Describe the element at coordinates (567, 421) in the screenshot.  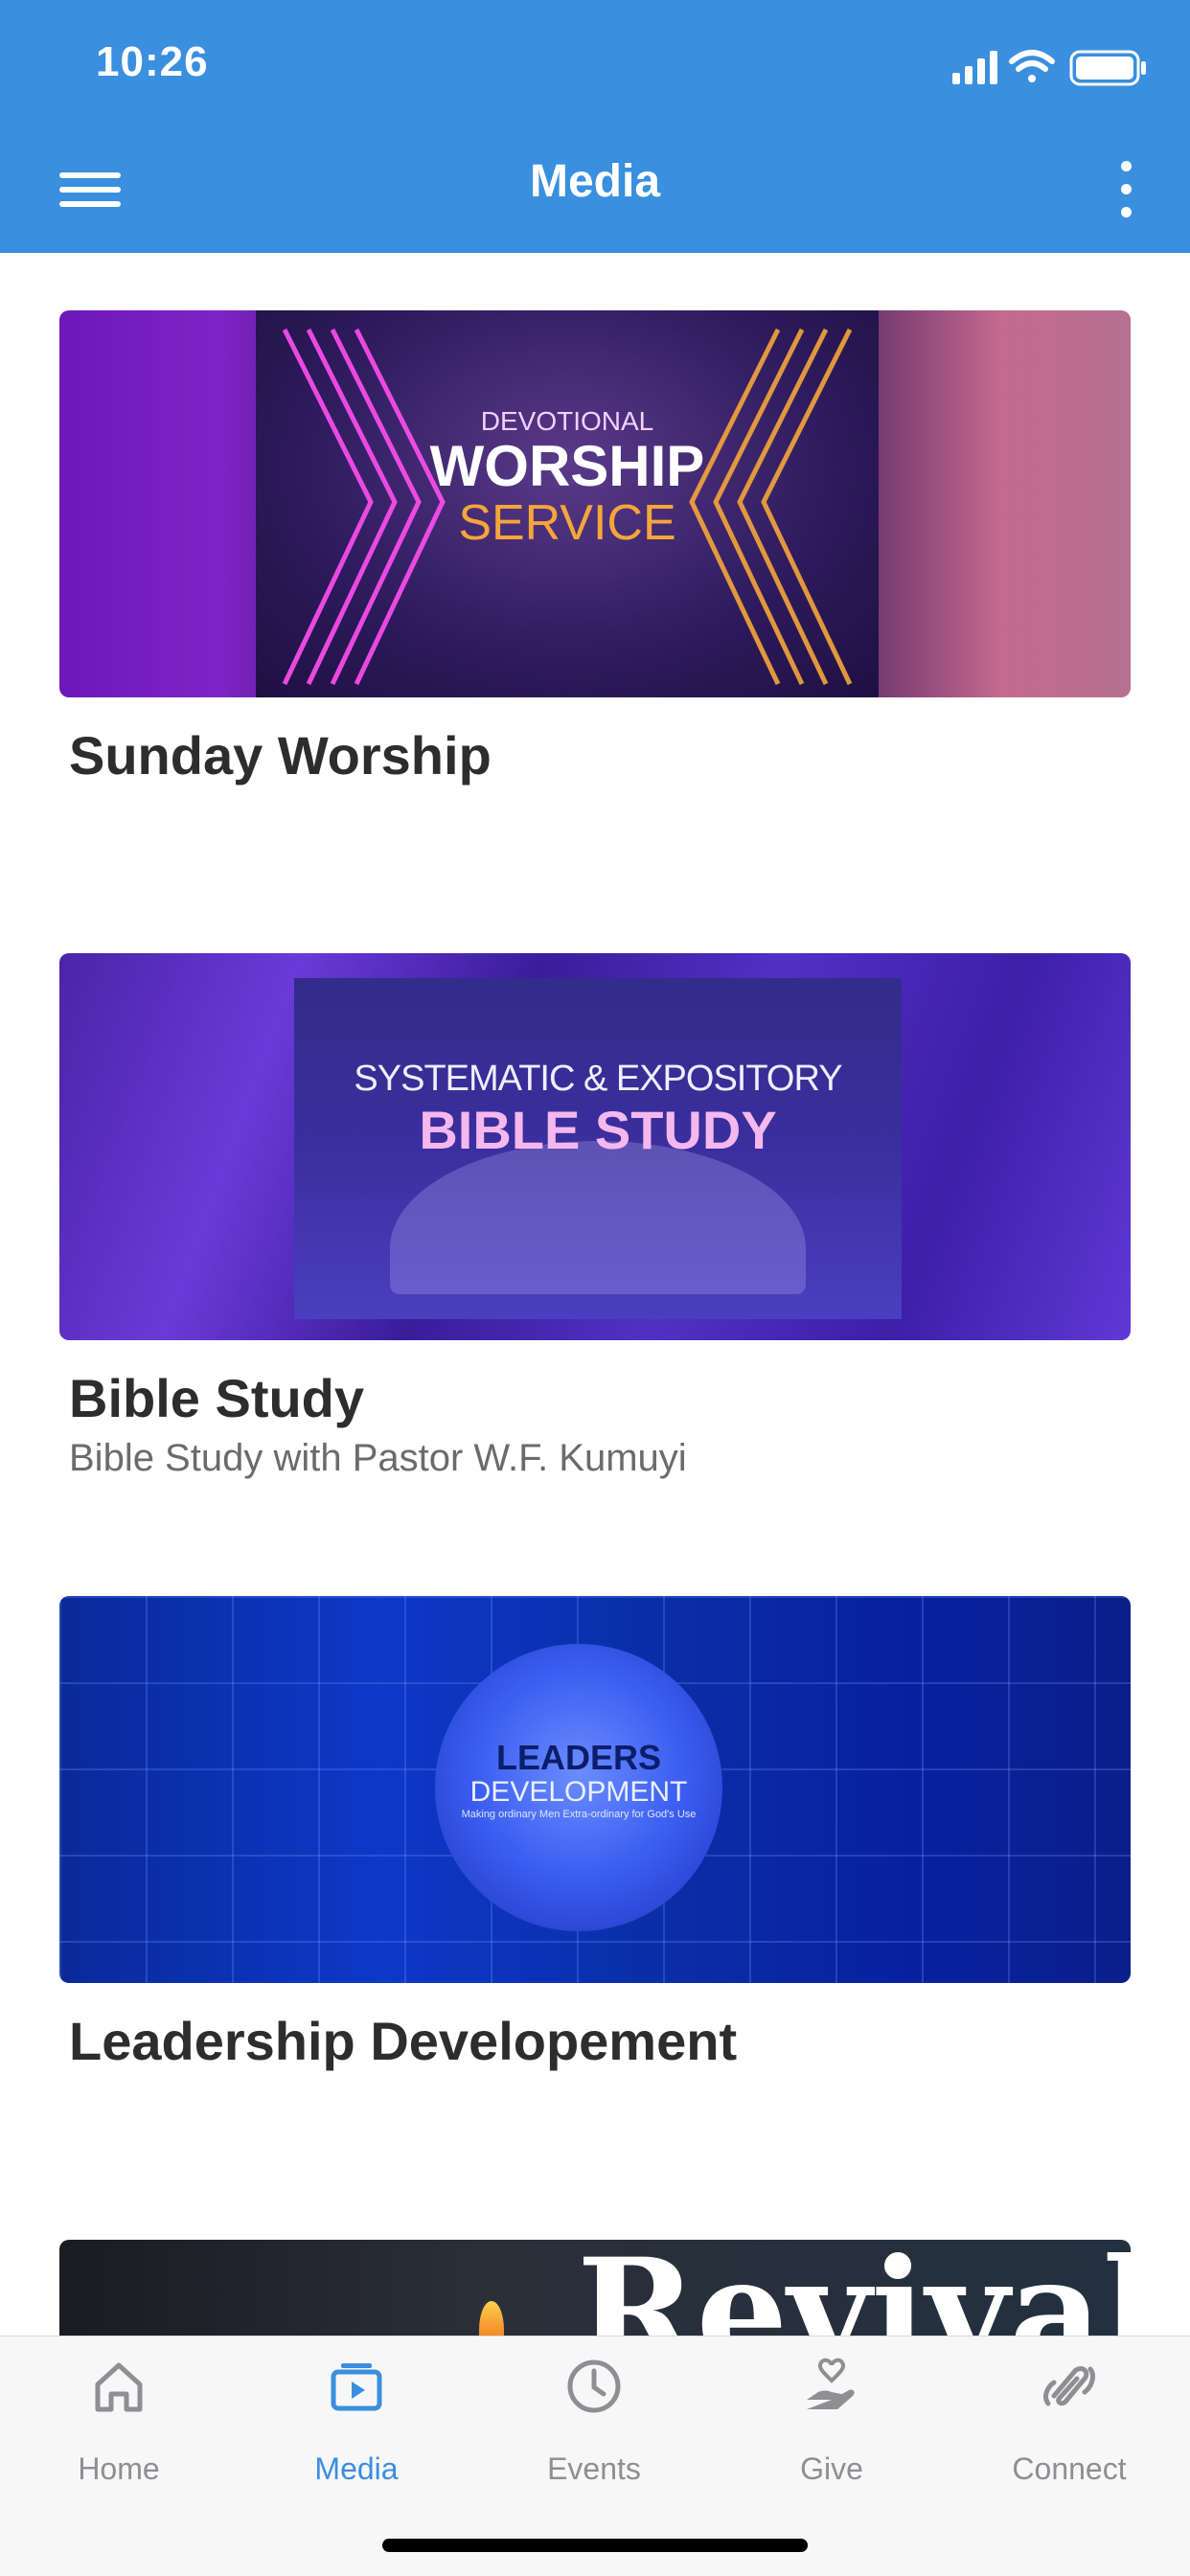
I see `thumbnail-text: DEVOTIONAL` at that location.